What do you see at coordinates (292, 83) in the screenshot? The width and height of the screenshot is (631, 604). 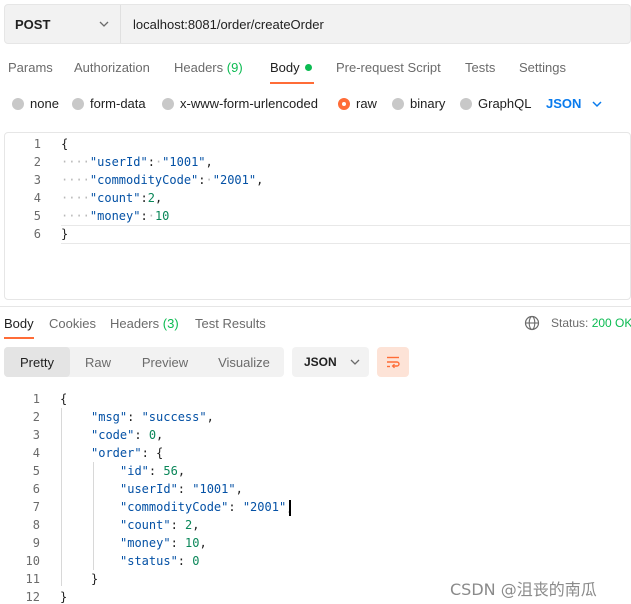 I see `active-tab-indicator` at bounding box center [292, 83].